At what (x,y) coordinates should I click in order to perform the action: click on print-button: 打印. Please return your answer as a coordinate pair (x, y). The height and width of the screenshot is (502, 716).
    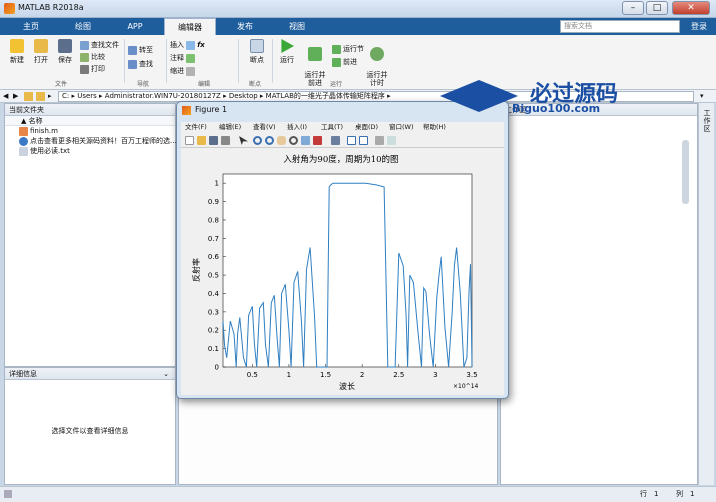
    Looking at the image, I should click on (99, 69).